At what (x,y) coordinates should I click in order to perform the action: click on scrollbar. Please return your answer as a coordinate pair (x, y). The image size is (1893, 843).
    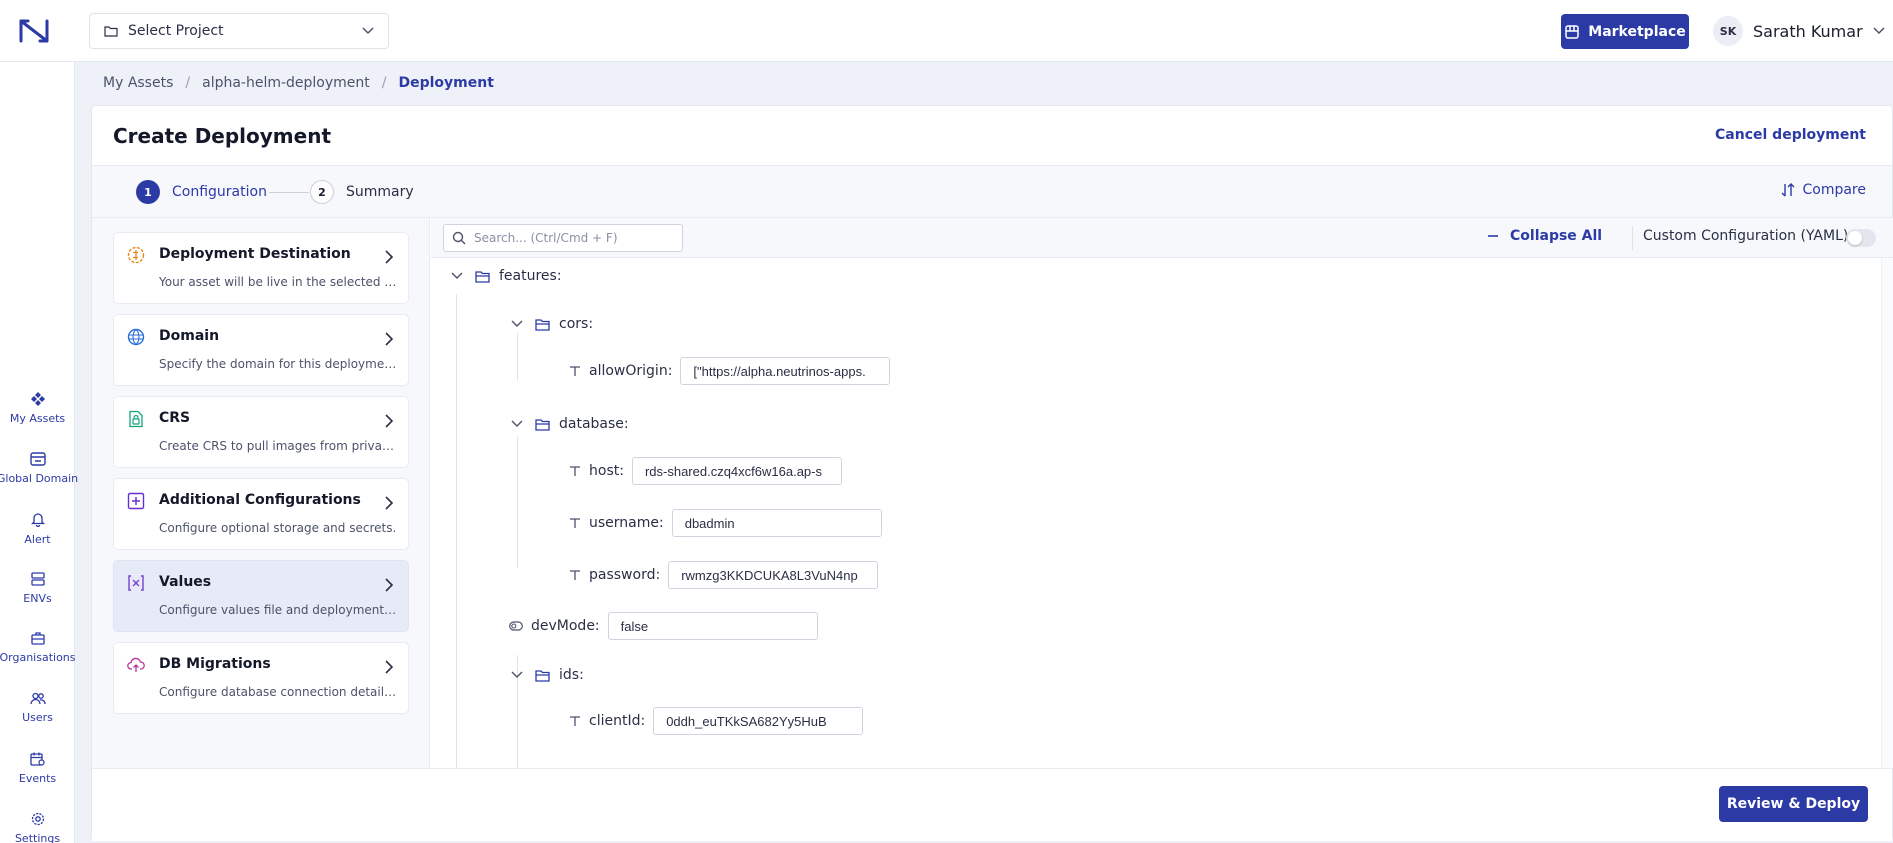
    Looking at the image, I should click on (1887, 513).